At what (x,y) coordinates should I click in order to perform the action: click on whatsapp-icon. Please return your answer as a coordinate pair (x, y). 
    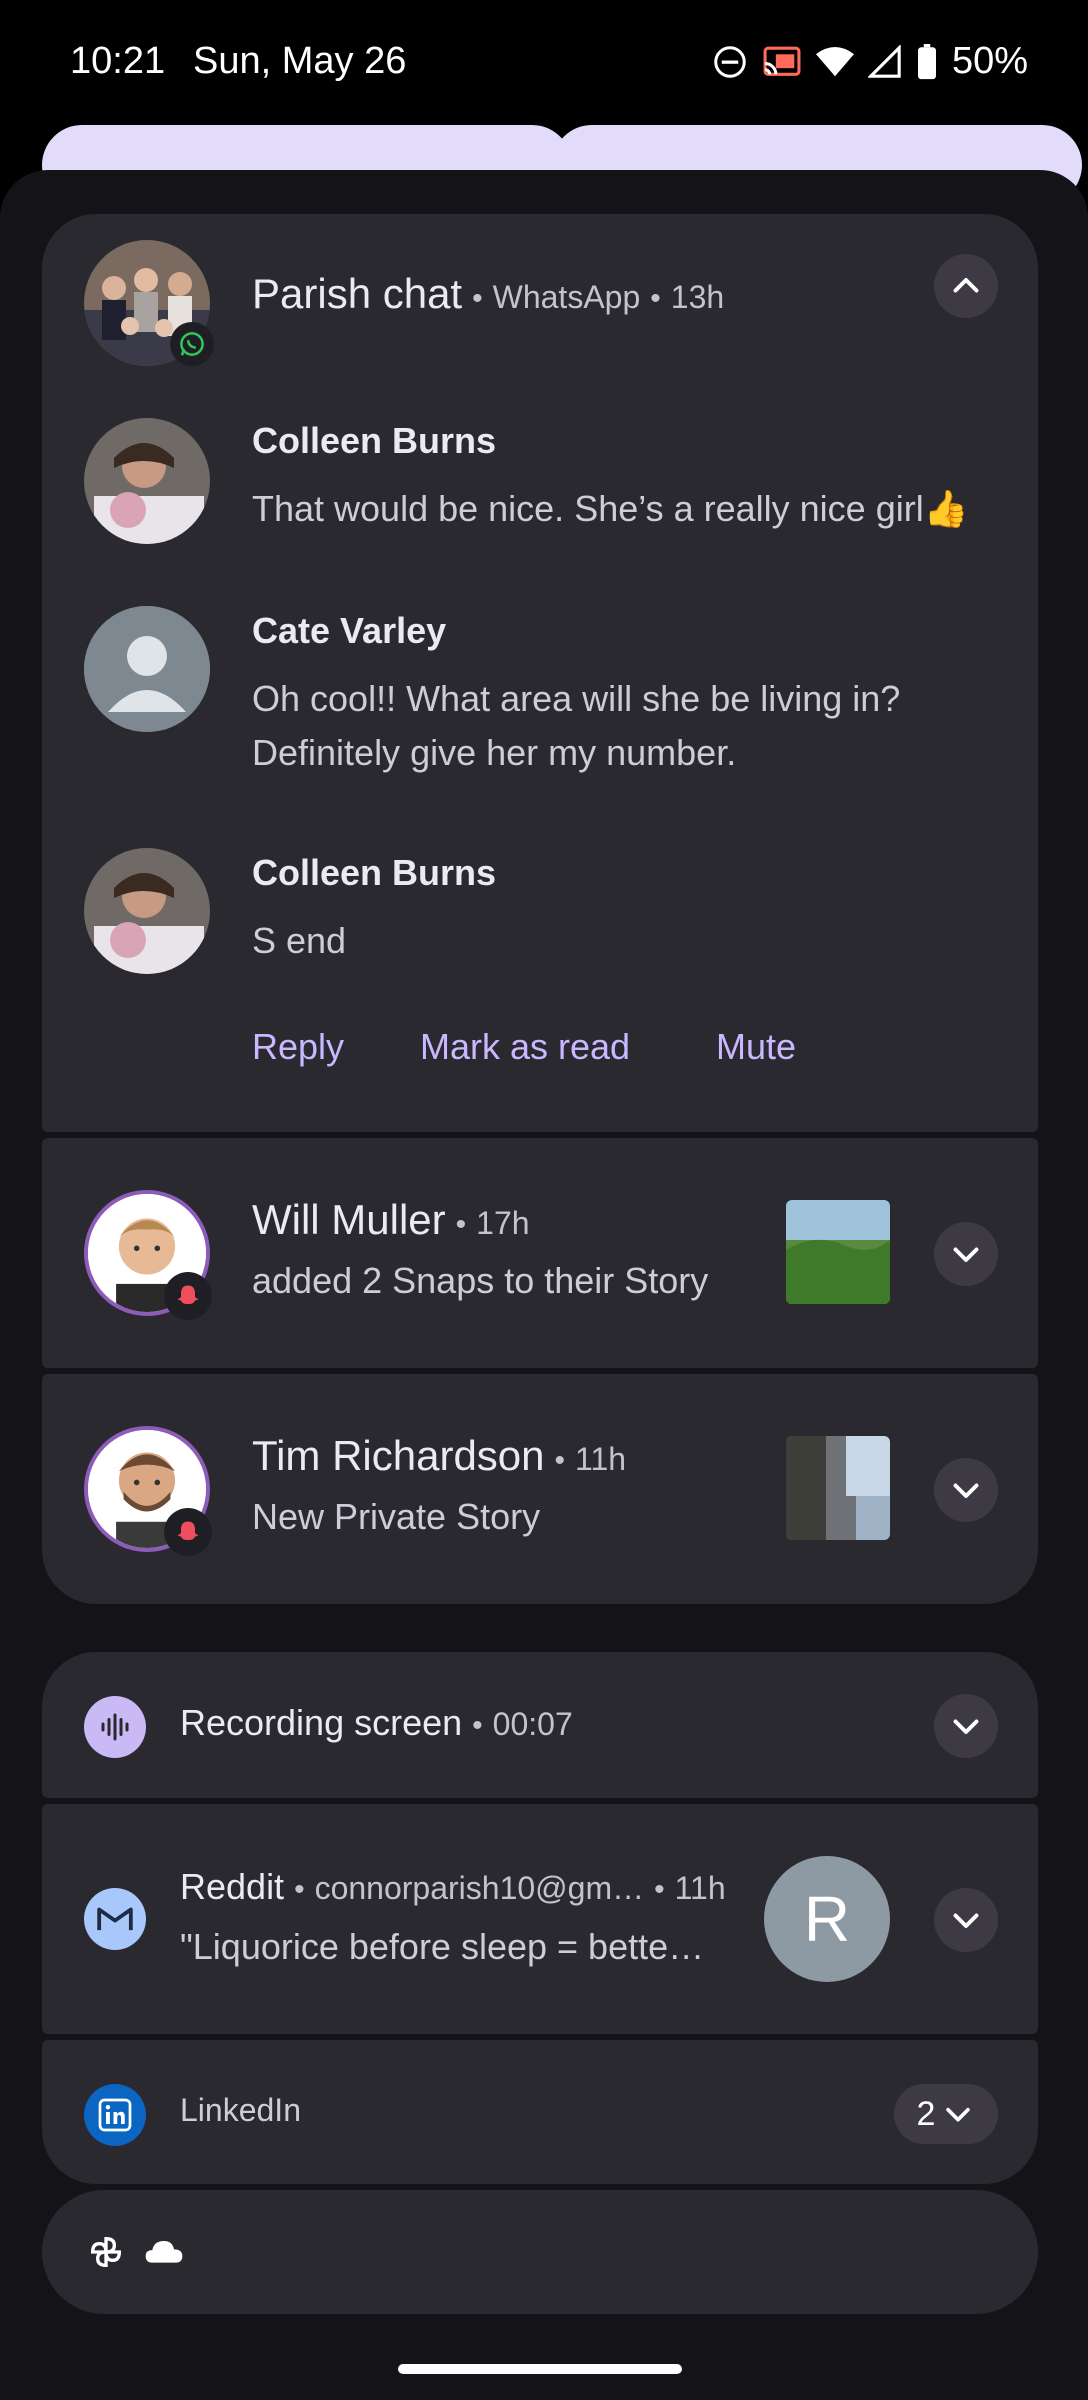
    Looking at the image, I should click on (192, 344).